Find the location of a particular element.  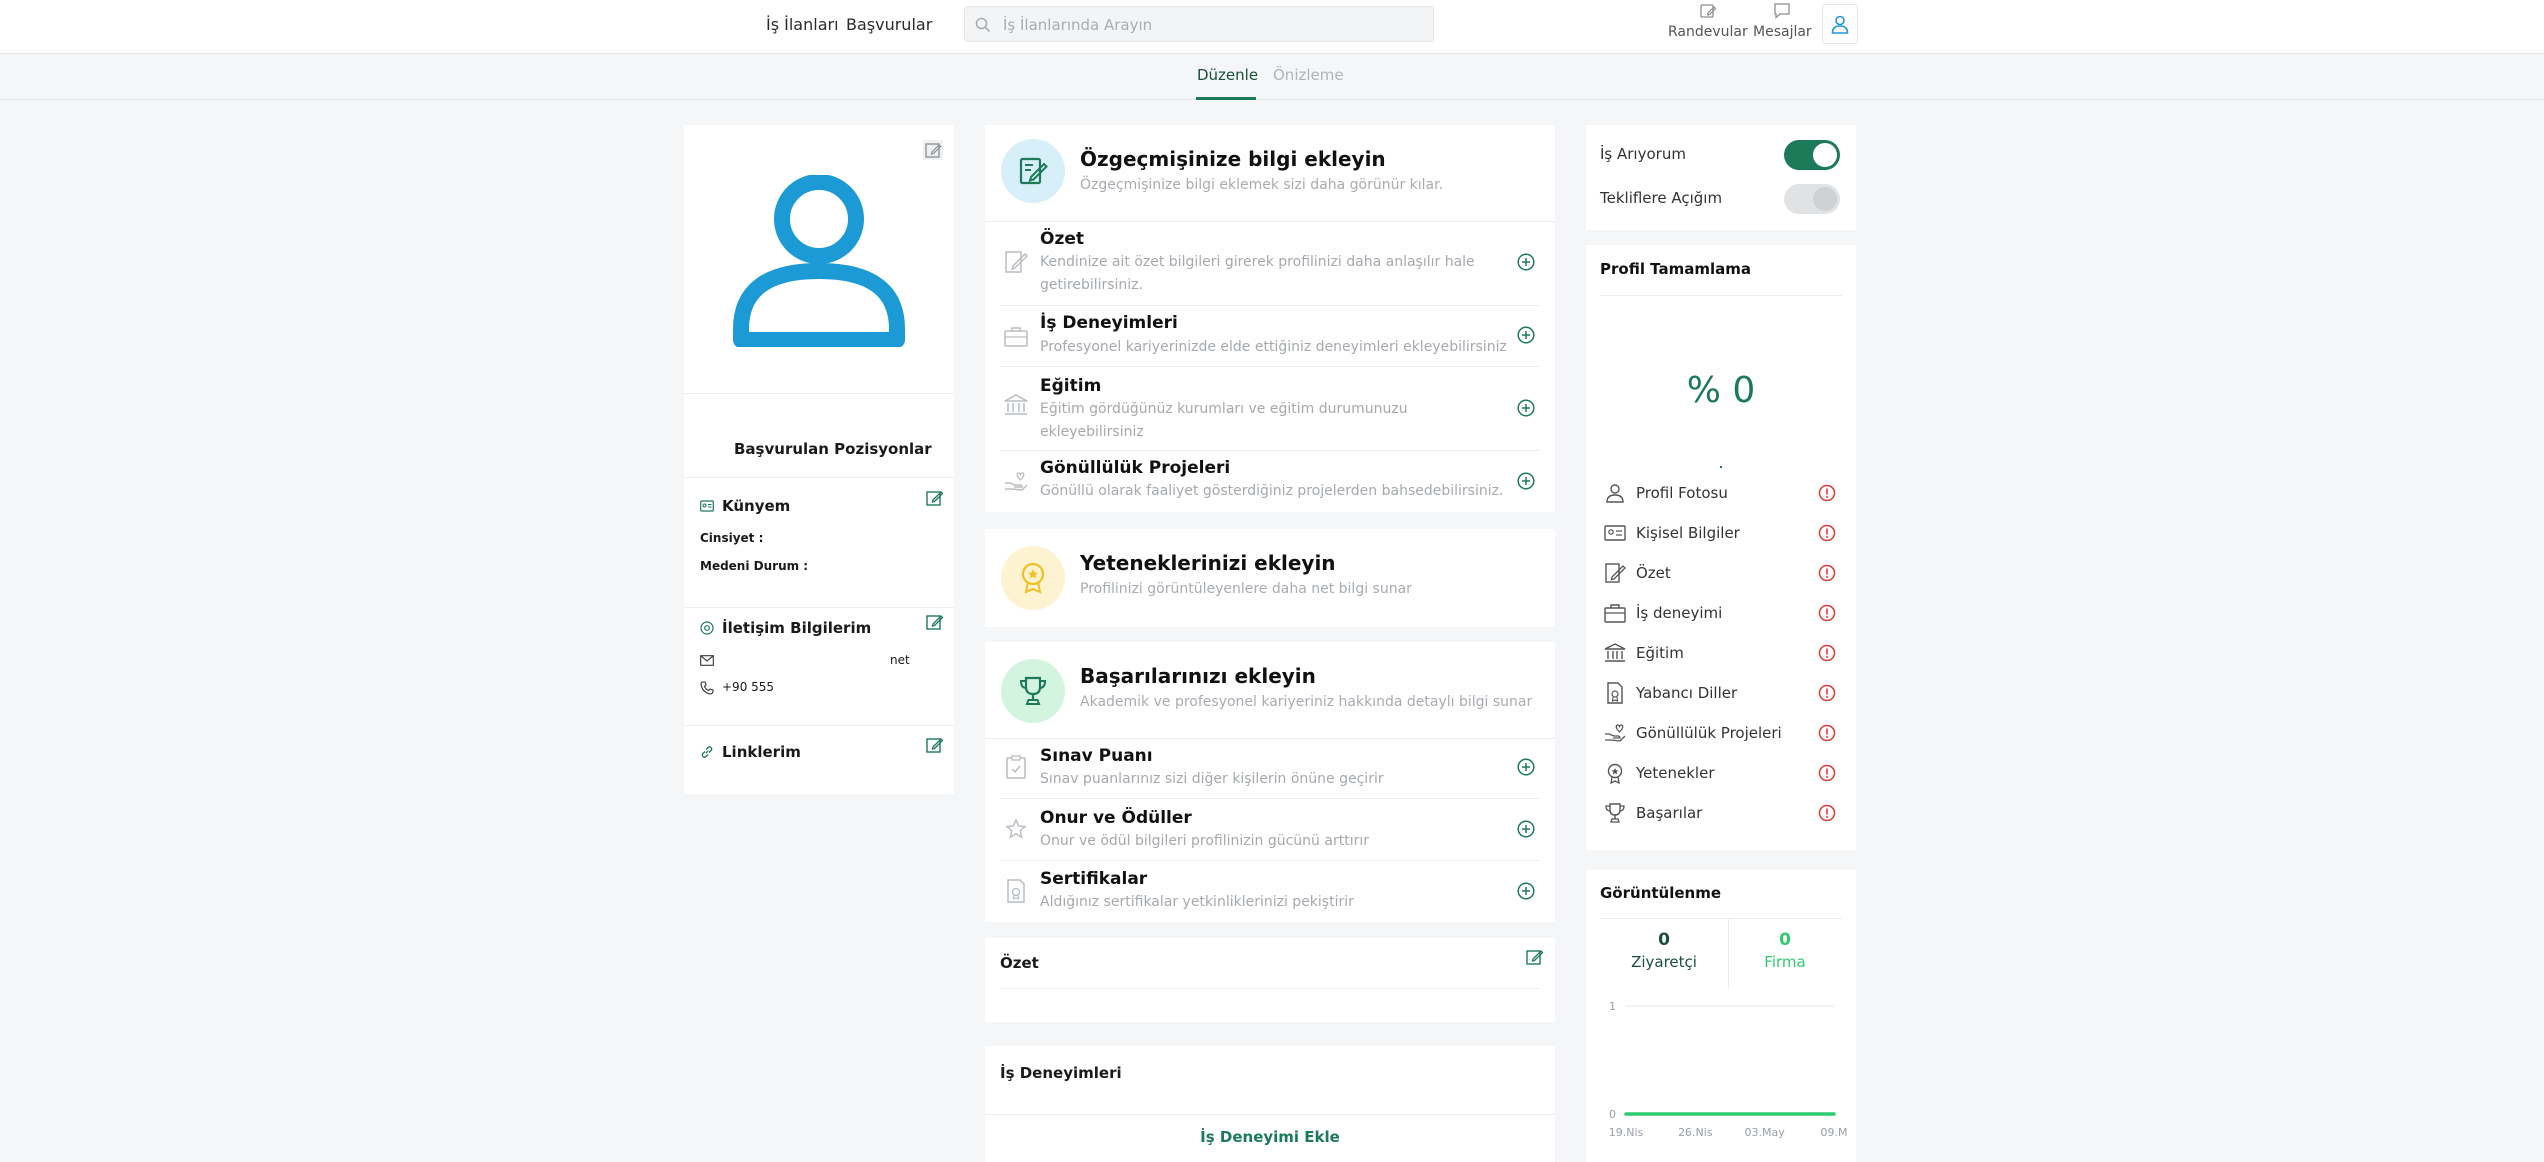

add-volunteer-button is located at coordinates (1526, 481).